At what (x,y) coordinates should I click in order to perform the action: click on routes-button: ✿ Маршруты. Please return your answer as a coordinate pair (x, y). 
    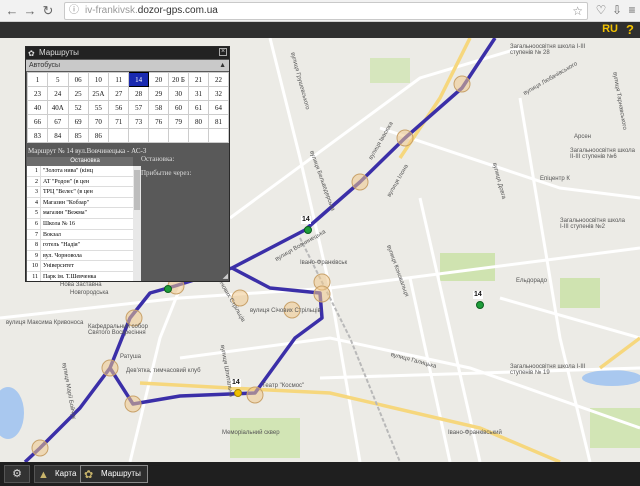
    Looking at the image, I should click on (114, 474).